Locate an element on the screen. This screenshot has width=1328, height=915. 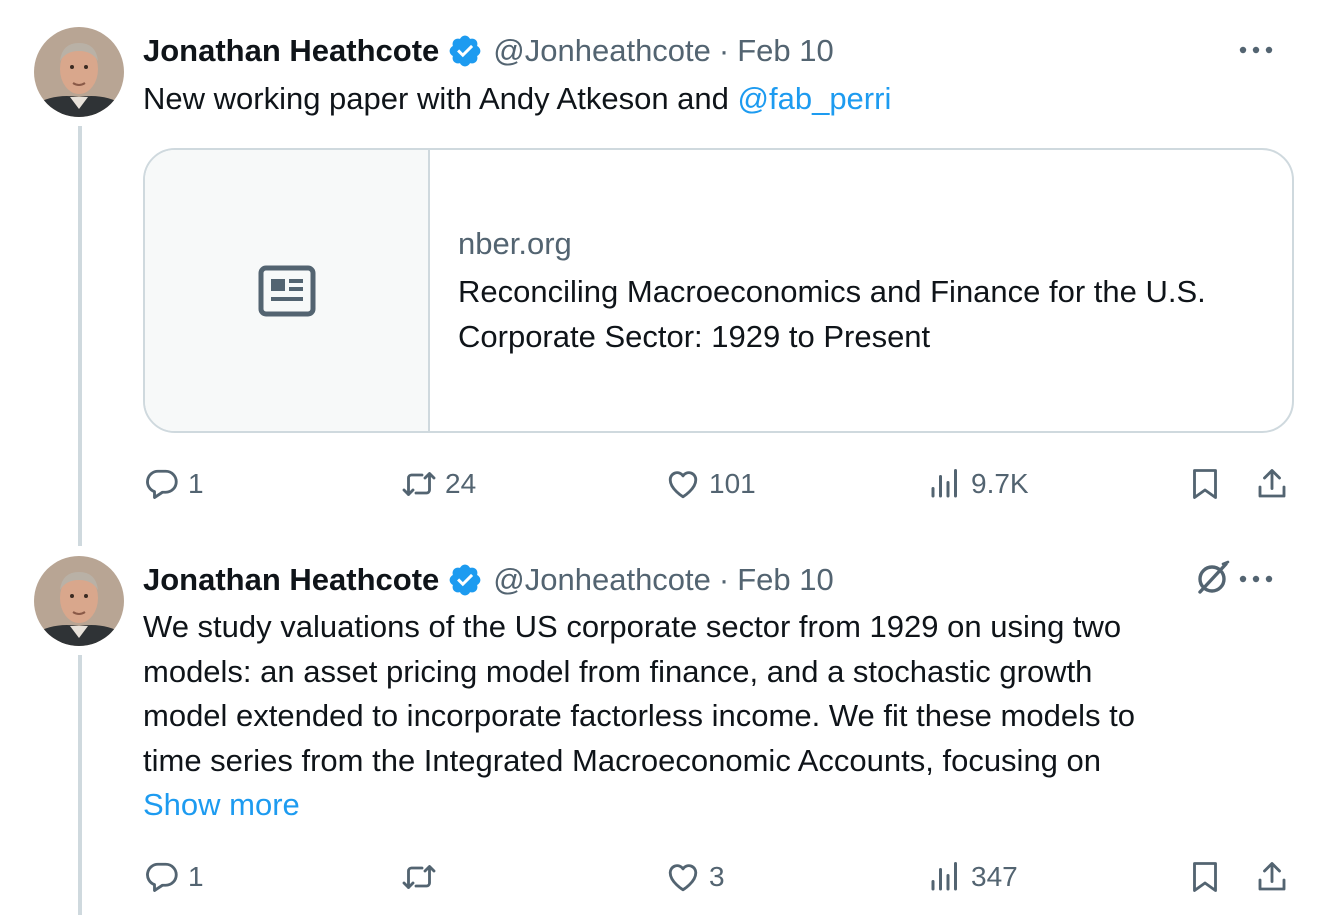
card-thumbnail is located at coordinates (287, 290).